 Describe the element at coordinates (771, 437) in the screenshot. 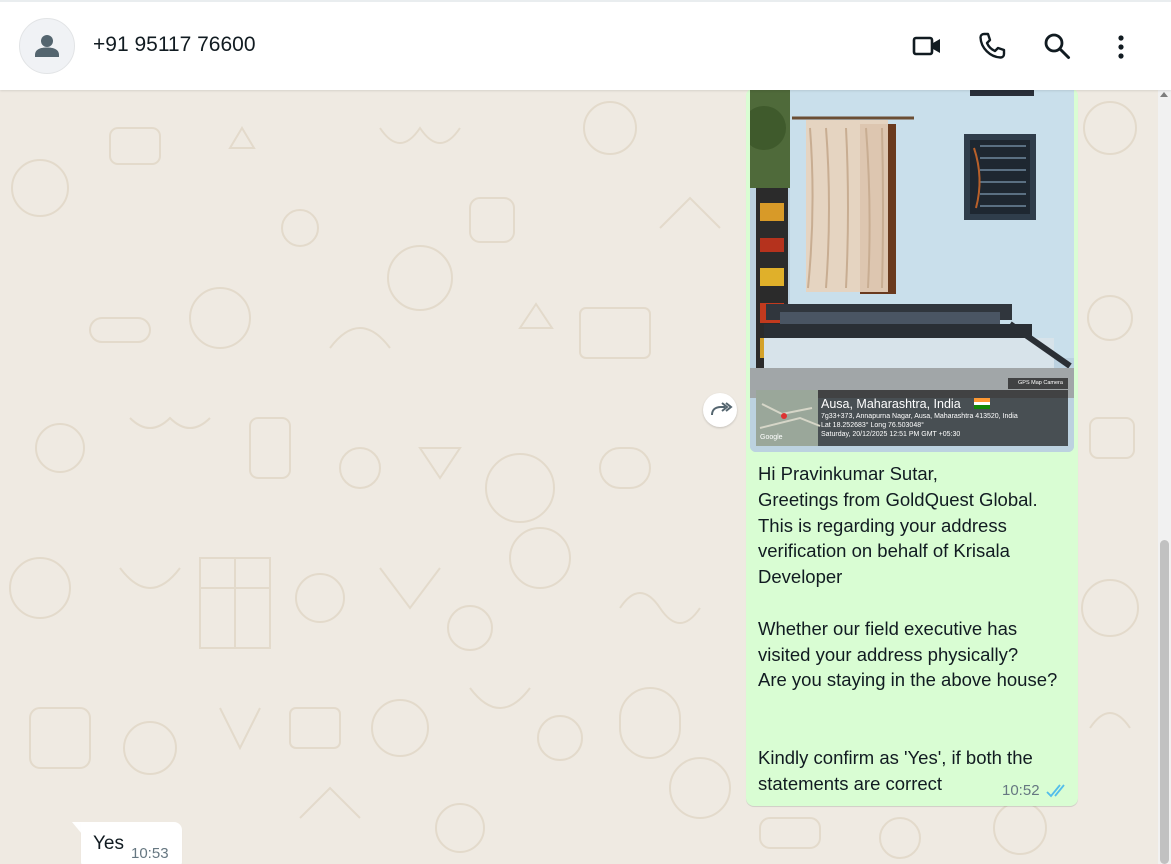

I see `photo-map-brand: Google` at that location.